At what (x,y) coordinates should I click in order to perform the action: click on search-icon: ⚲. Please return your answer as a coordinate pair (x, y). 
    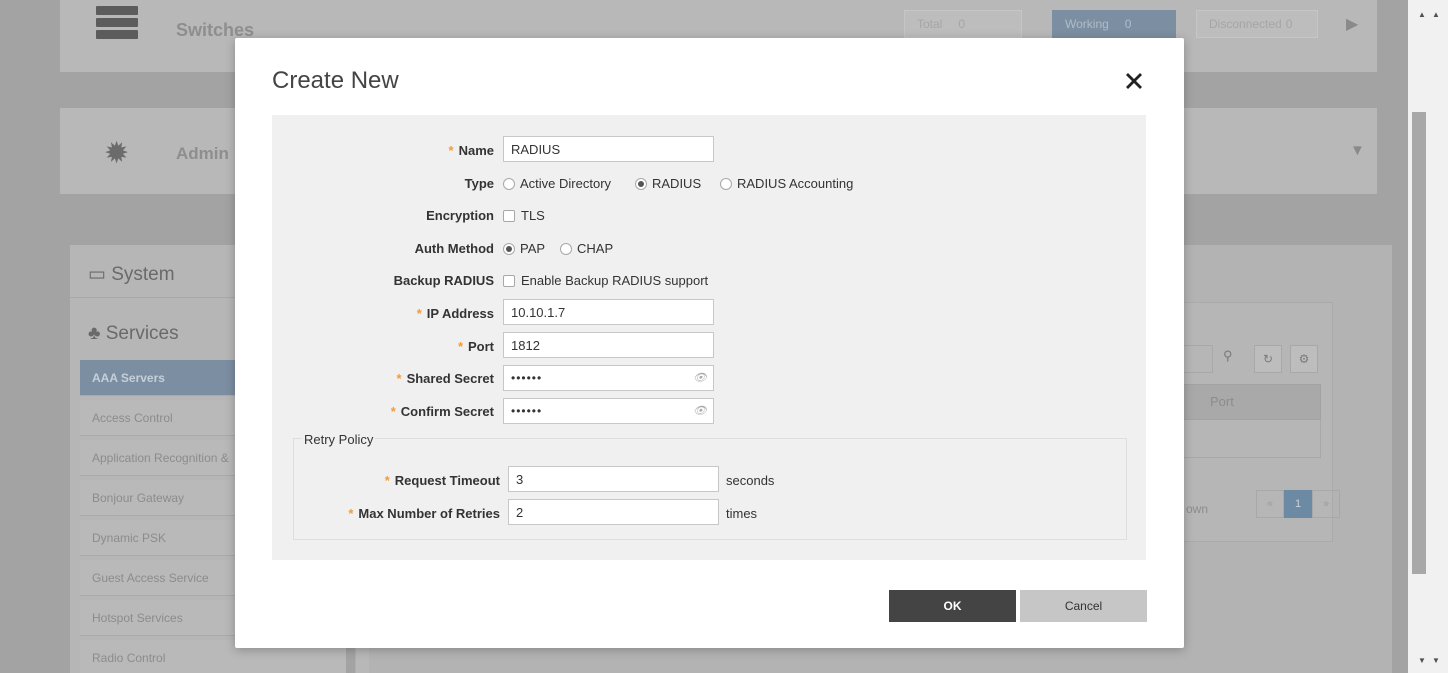
    Looking at the image, I should click on (1228, 356).